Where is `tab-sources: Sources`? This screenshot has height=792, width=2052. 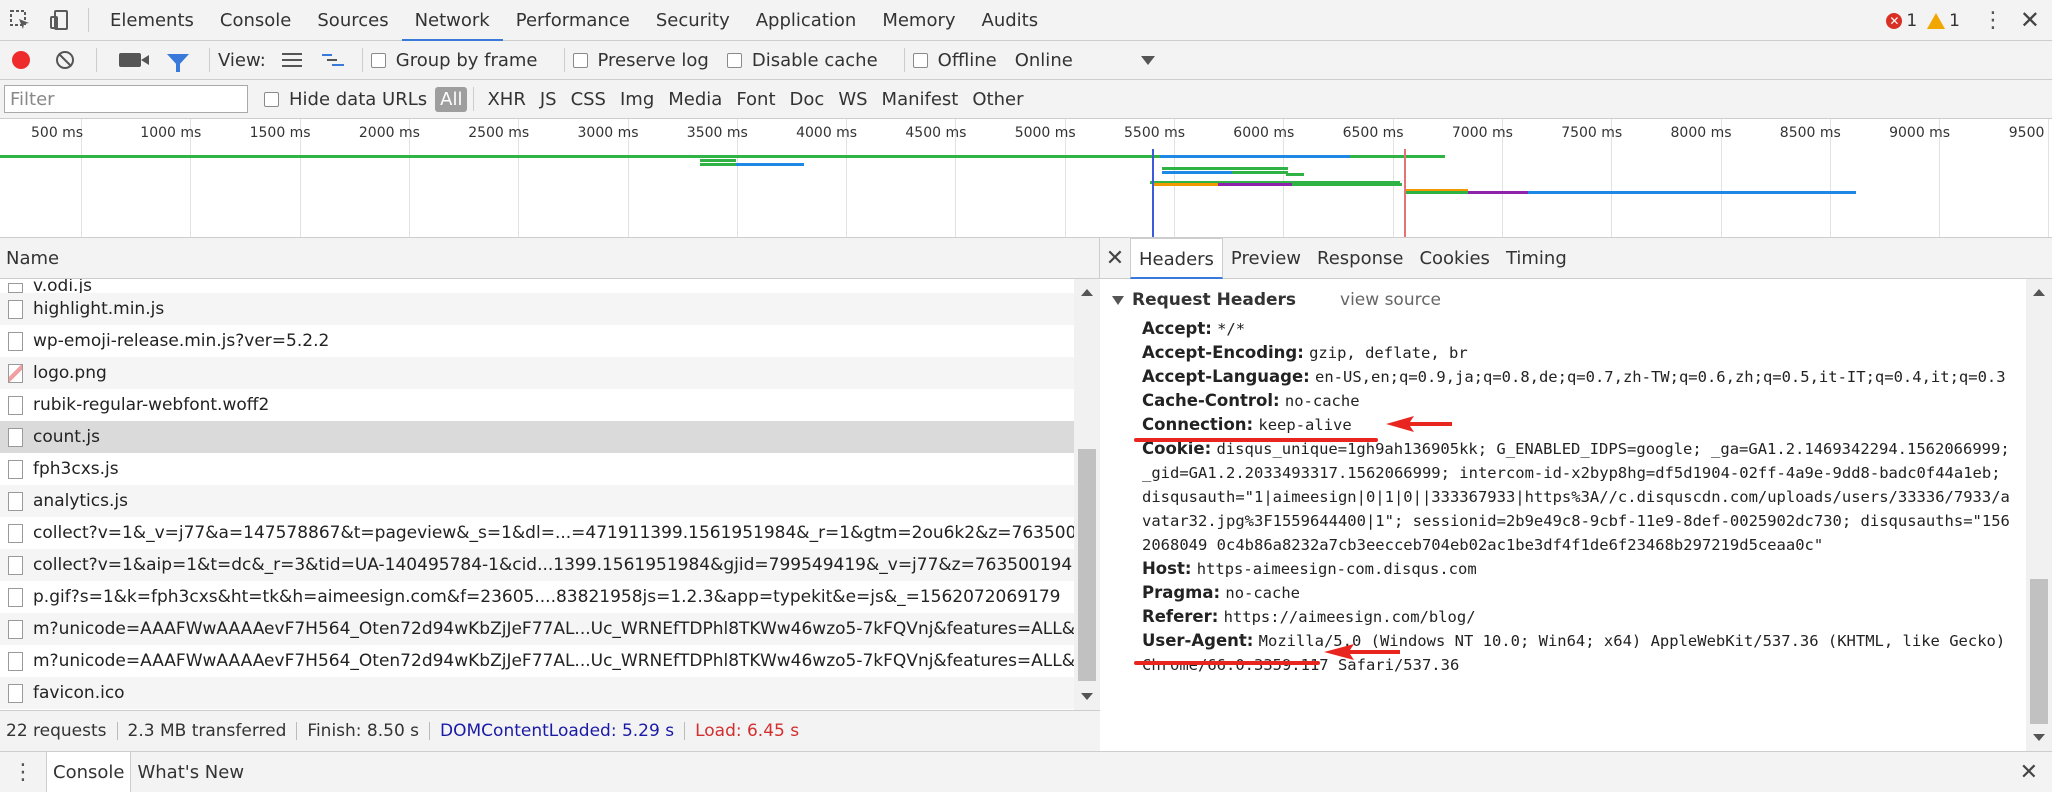
tab-sources: Sources is located at coordinates (352, 20).